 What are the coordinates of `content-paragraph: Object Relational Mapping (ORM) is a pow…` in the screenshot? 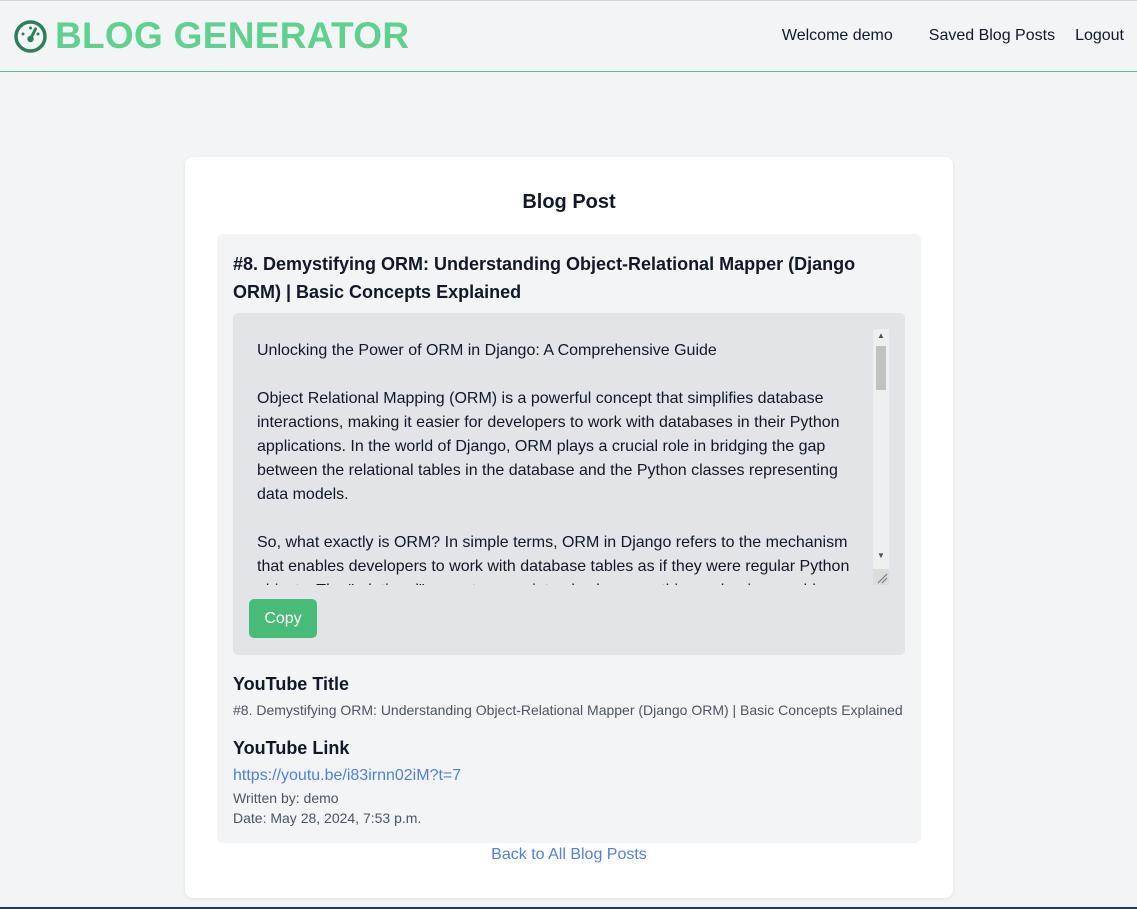 It's located at (548, 446).